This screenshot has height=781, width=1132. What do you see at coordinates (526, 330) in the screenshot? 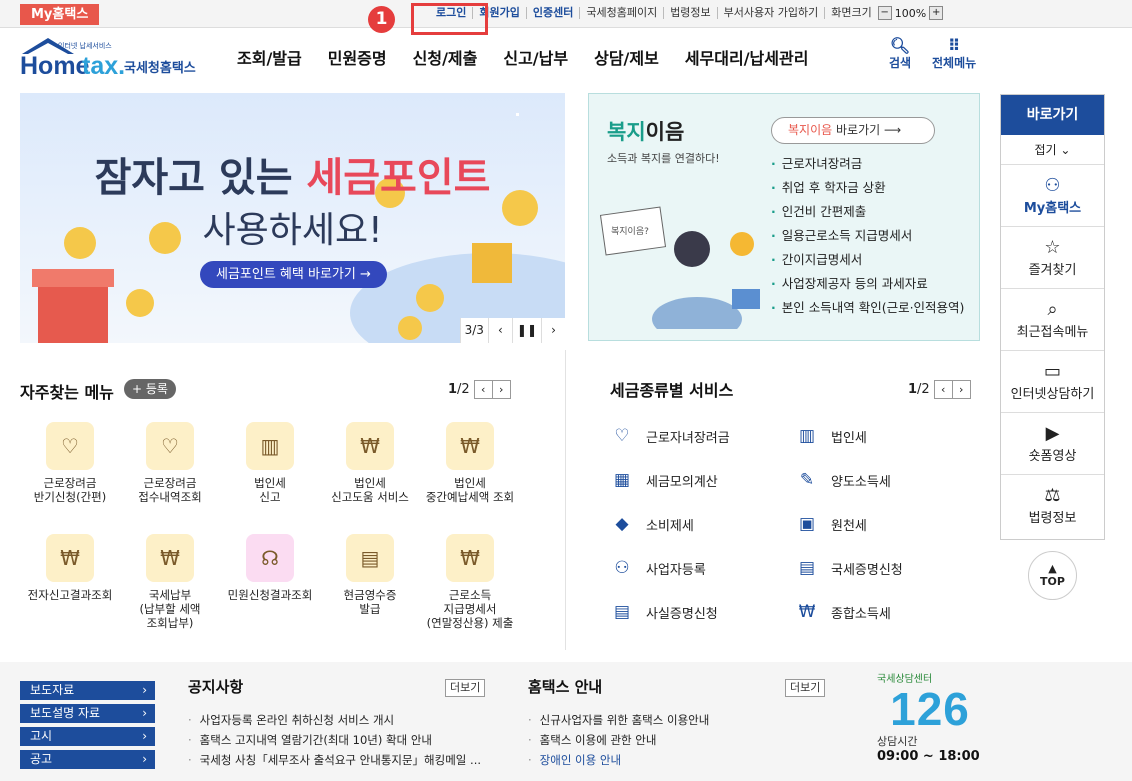
I see `banner-pause-button: ❚❚` at bounding box center [526, 330].